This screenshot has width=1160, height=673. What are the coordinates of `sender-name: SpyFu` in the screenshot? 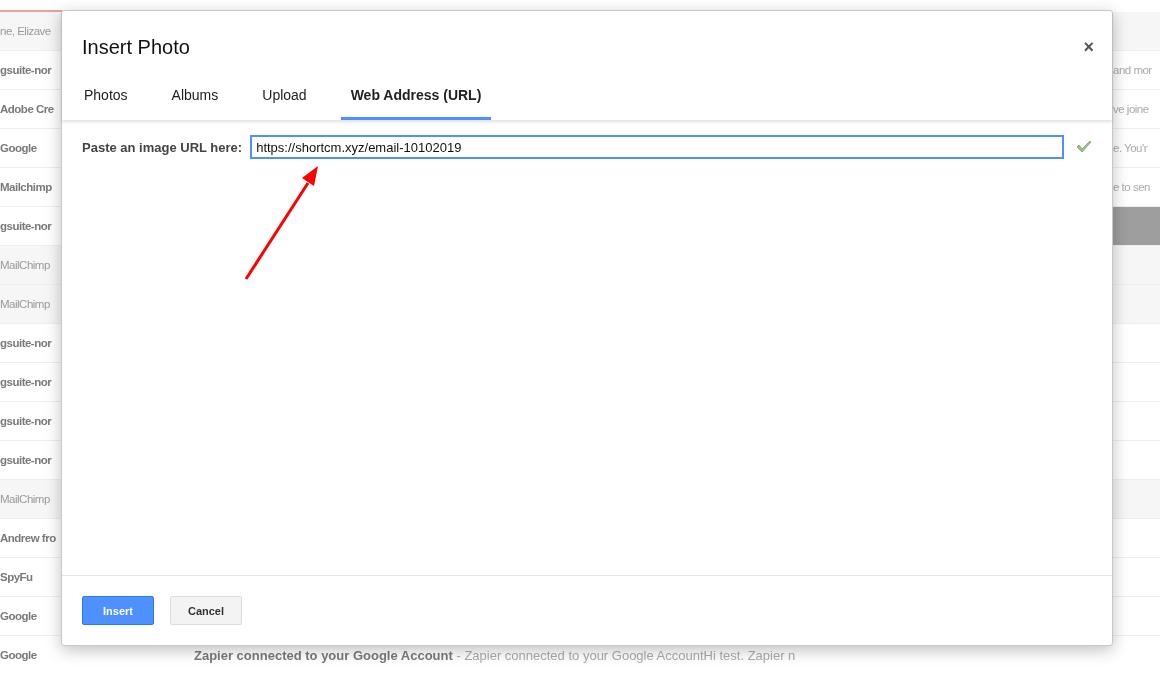 It's located at (16, 577).